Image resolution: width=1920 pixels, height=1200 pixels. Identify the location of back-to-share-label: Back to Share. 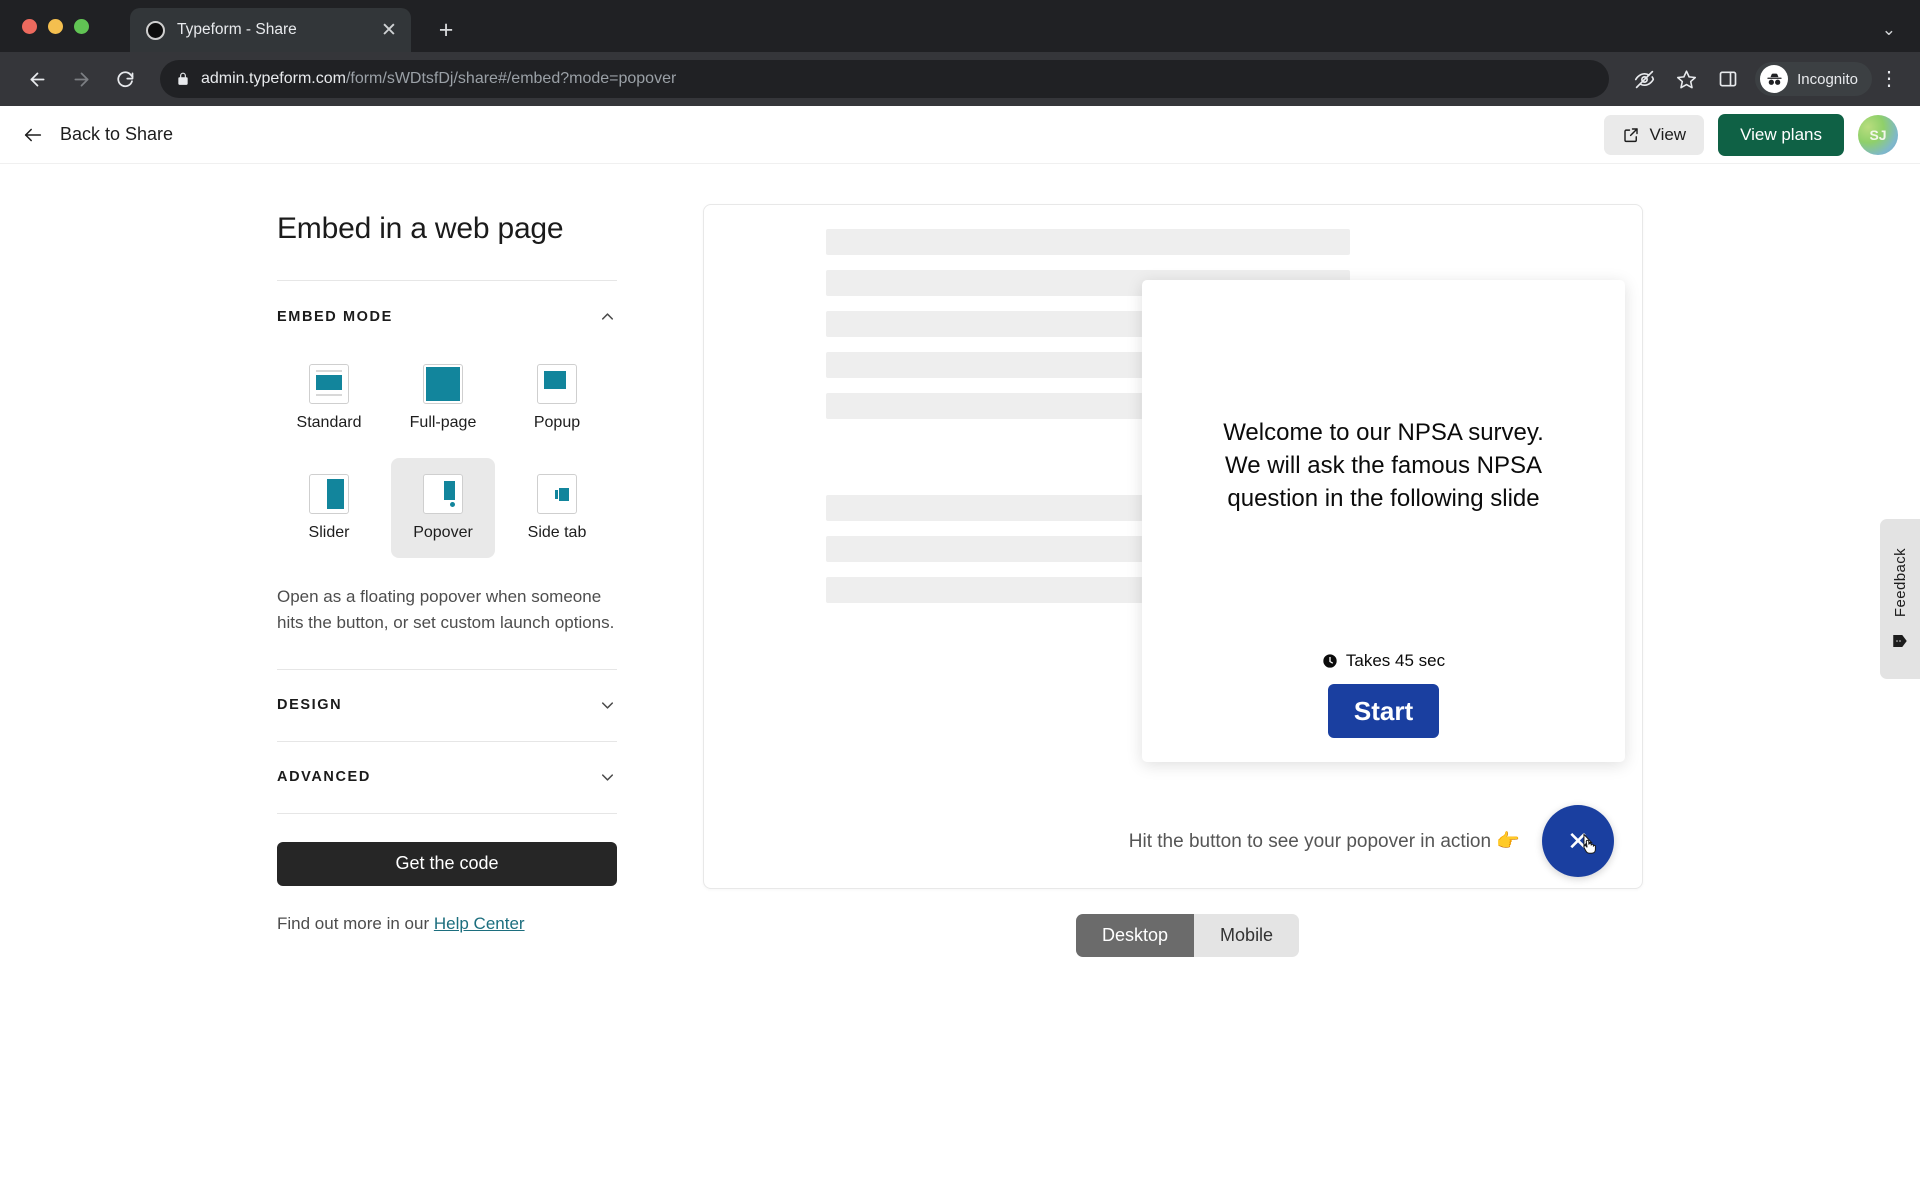
(117, 134).